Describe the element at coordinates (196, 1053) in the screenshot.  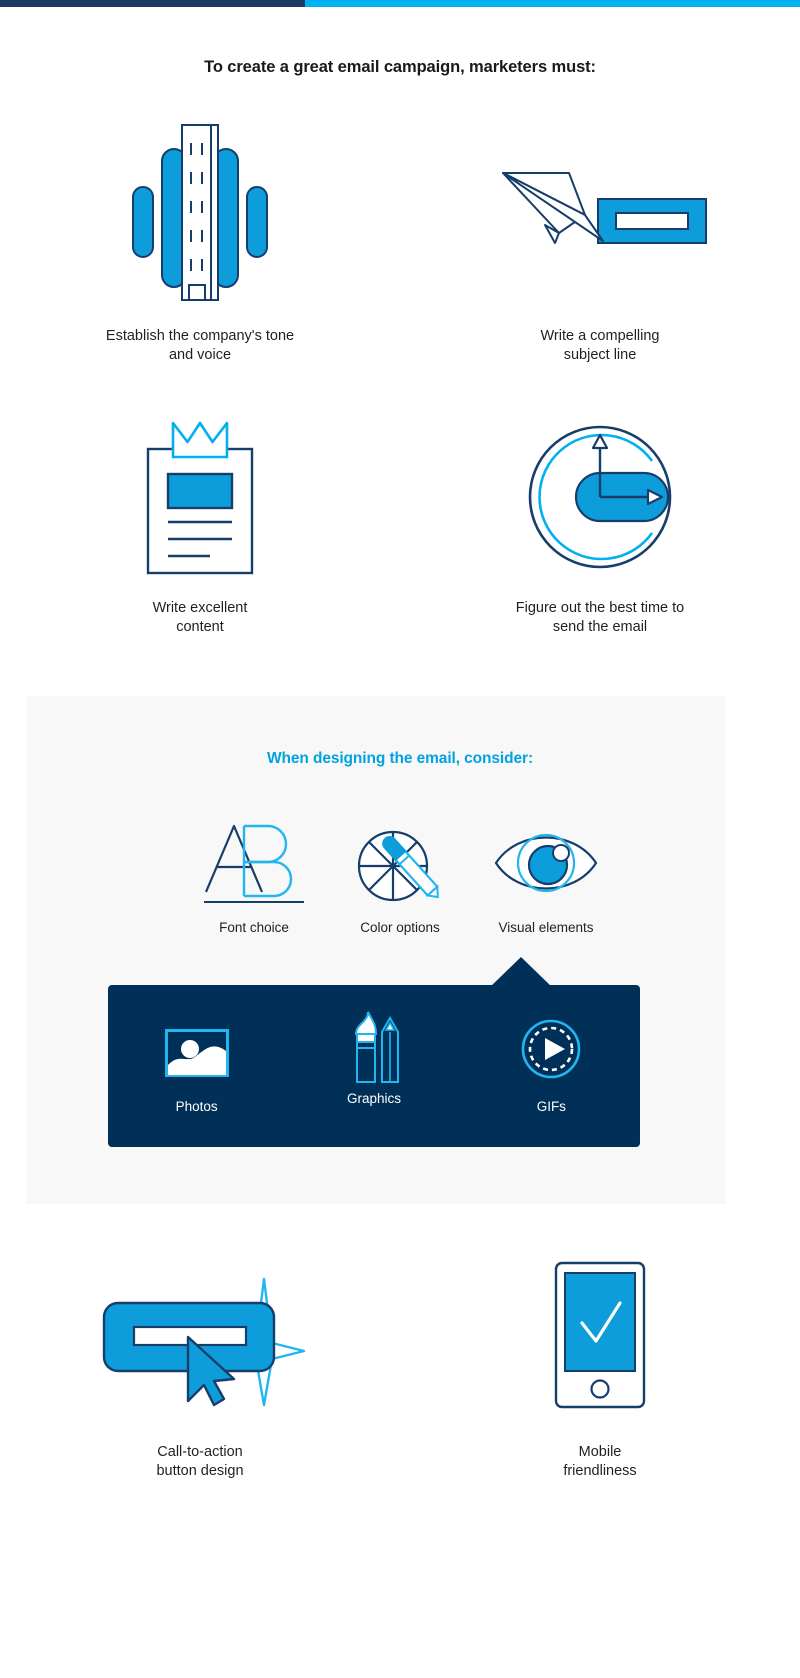
I see `photo-icon` at that location.